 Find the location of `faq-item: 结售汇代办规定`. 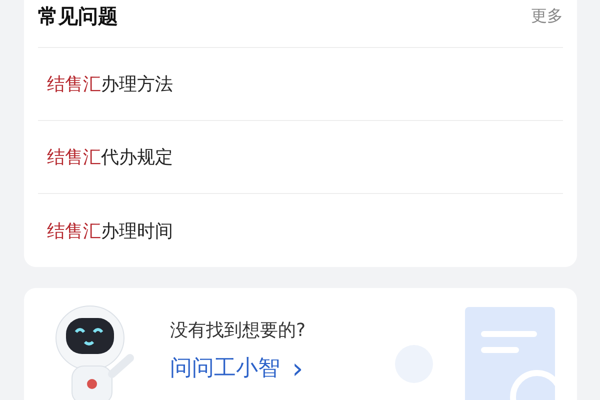

faq-item: 结售汇代办规定 is located at coordinates (110, 157).